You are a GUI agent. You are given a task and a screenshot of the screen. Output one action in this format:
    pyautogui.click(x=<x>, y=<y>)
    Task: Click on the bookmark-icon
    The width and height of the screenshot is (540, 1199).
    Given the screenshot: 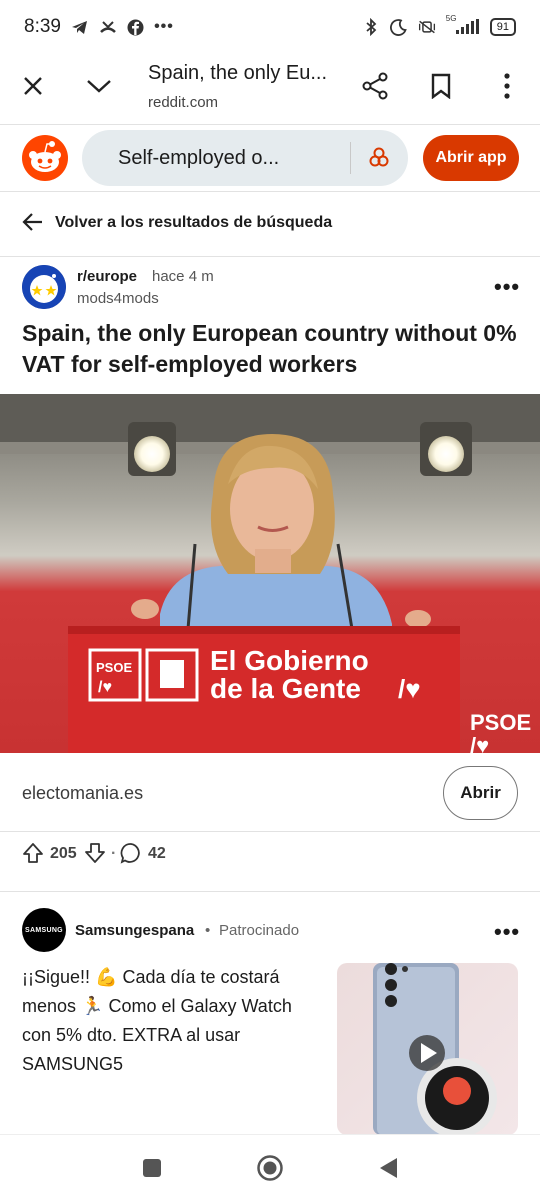 What is the action you would take?
    pyautogui.click(x=441, y=86)
    